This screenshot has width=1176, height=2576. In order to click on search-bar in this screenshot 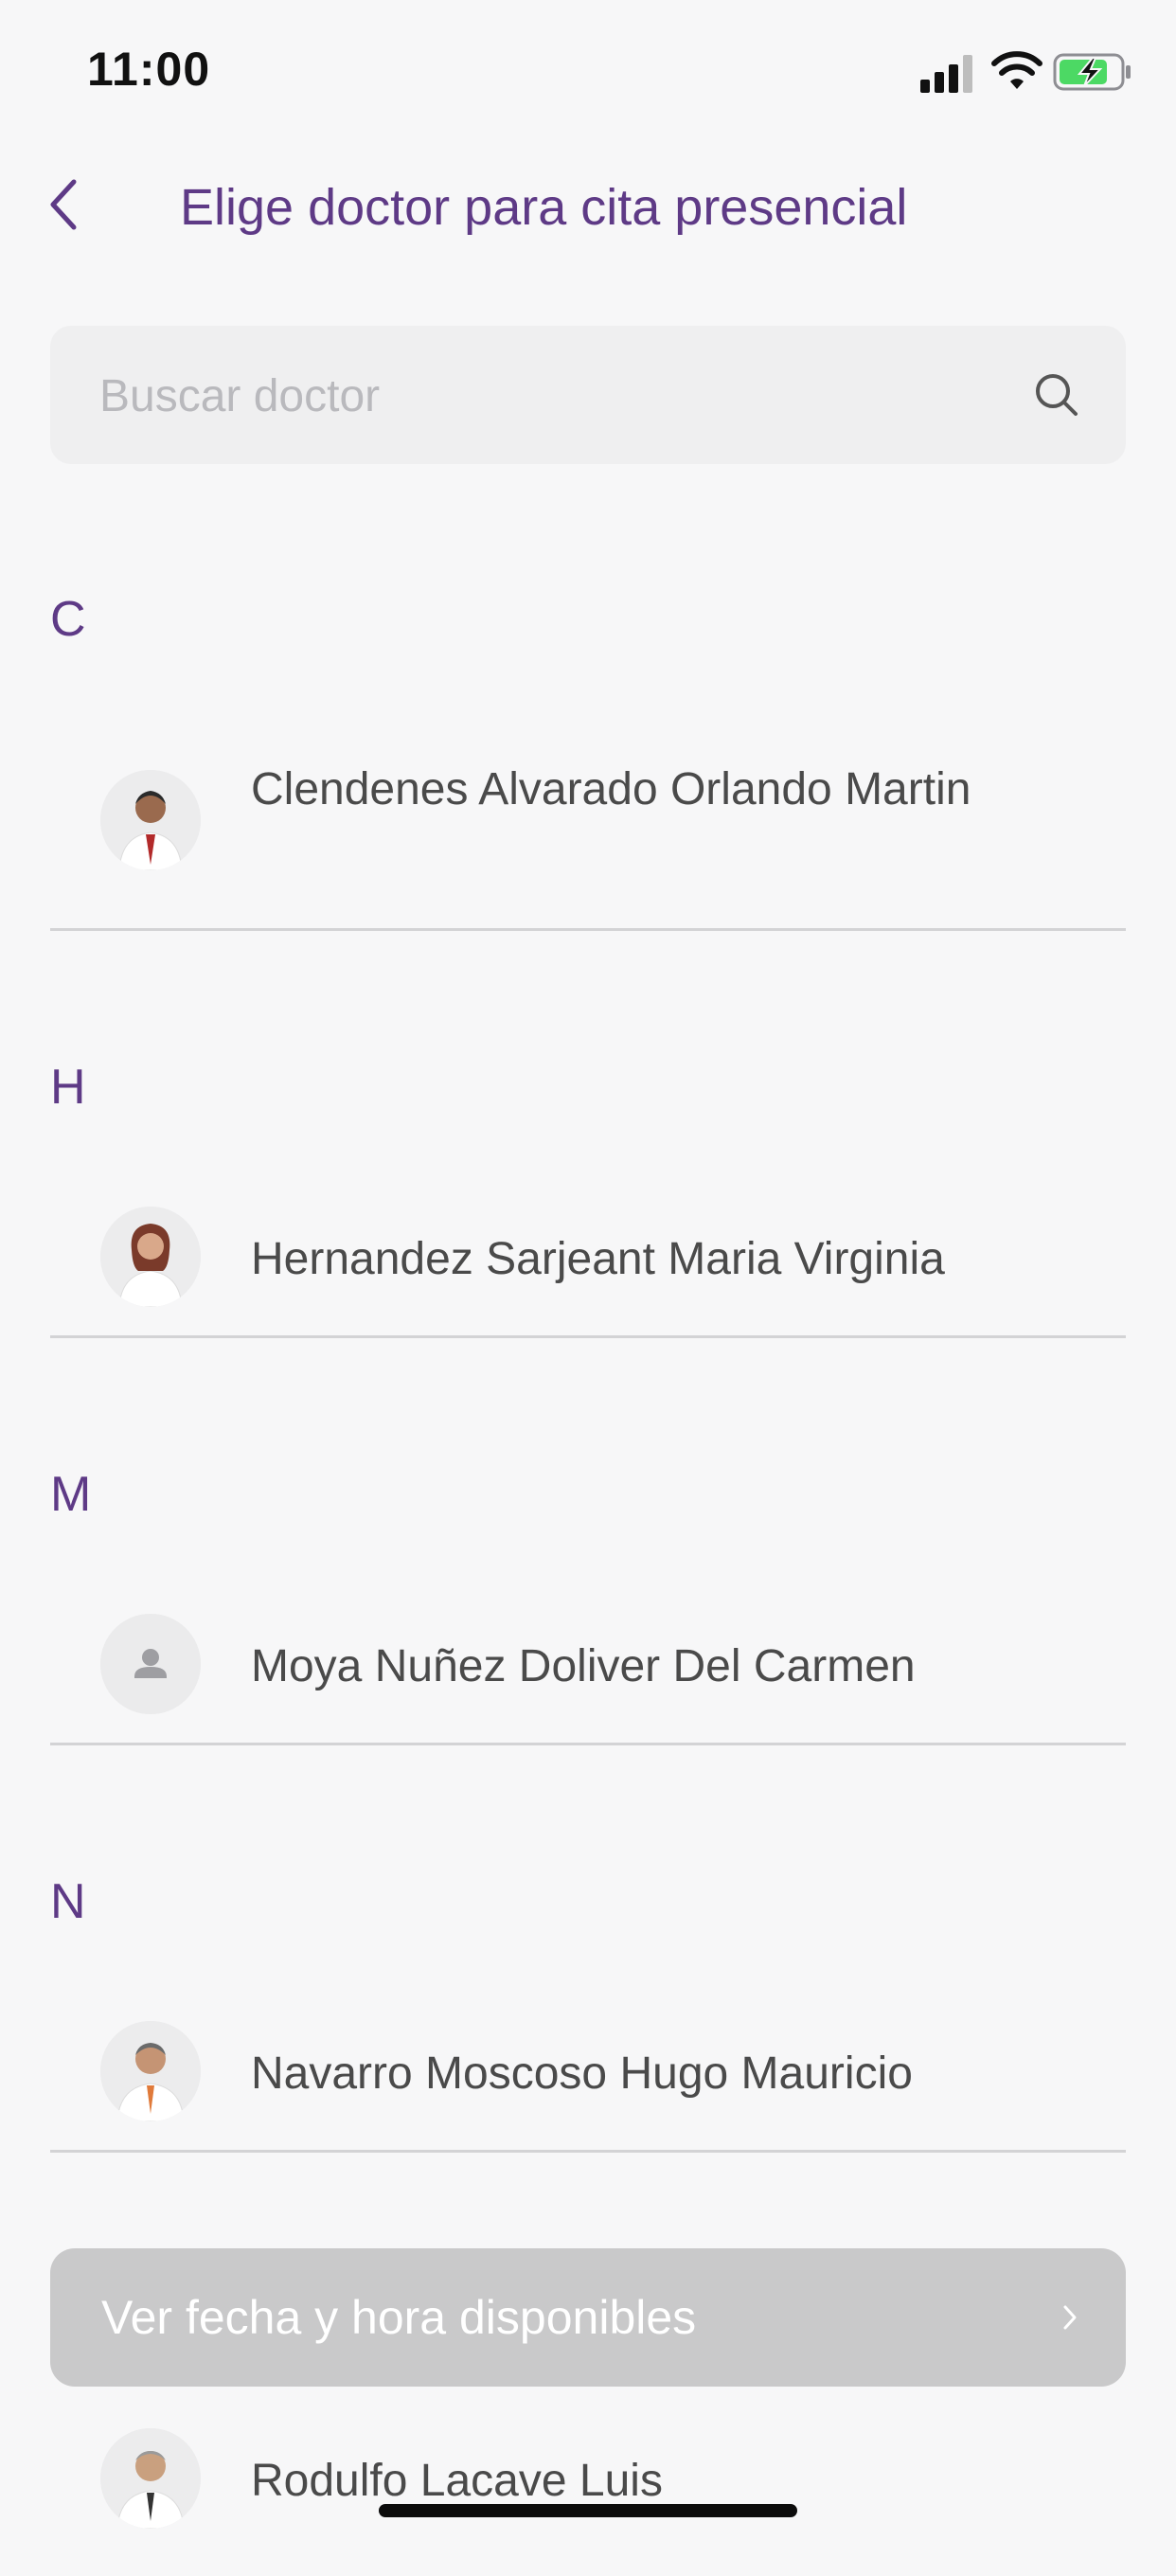, I will do `click(588, 396)`.